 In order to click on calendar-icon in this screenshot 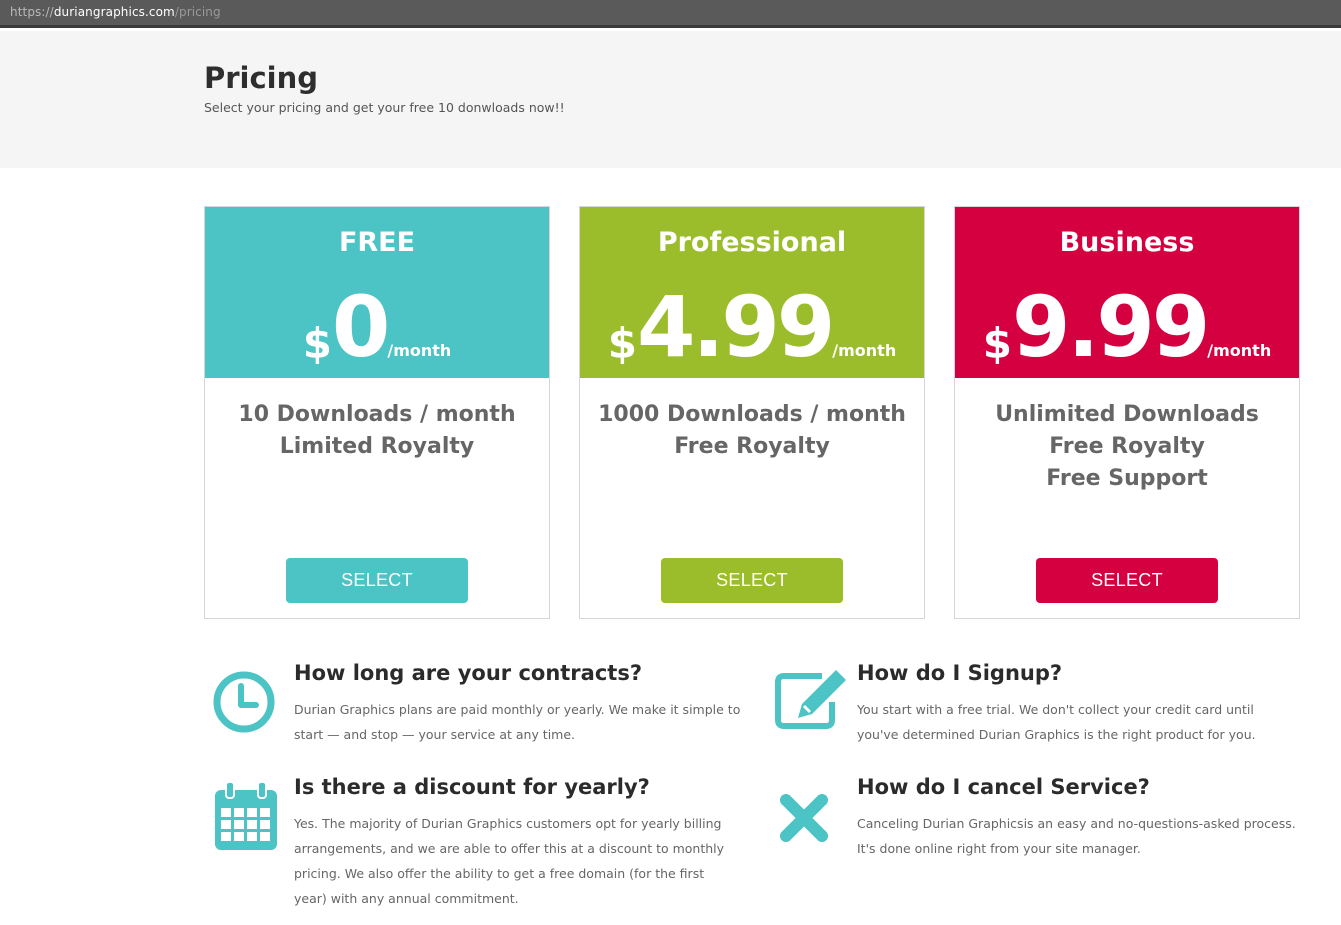, I will do `click(246, 815)`.